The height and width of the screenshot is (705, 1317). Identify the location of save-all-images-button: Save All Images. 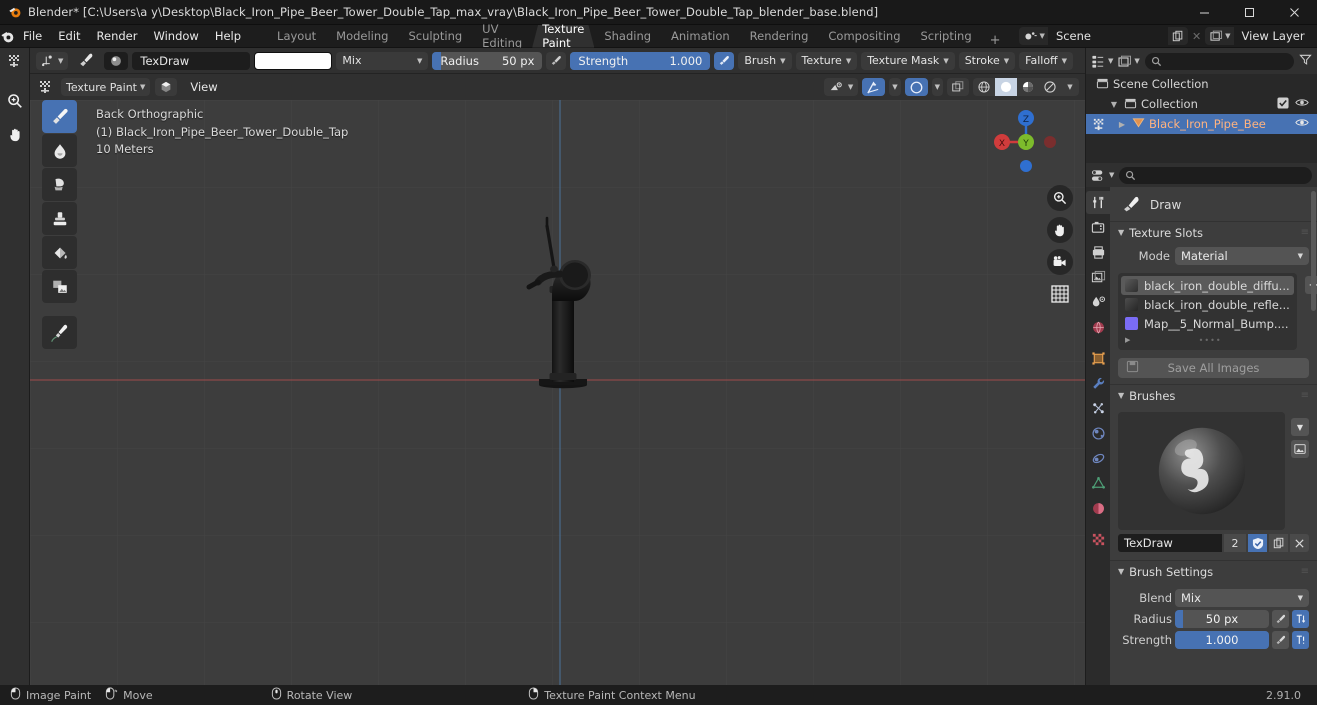
(1213, 368).